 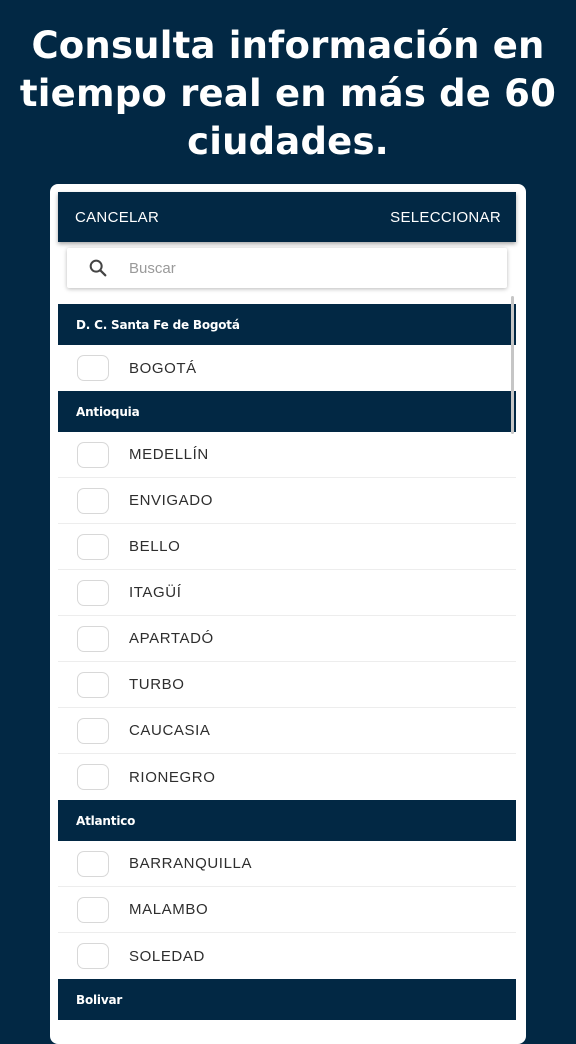 I want to click on headline-line-2: tiempo real en más de 60, so click(x=288, y=93).